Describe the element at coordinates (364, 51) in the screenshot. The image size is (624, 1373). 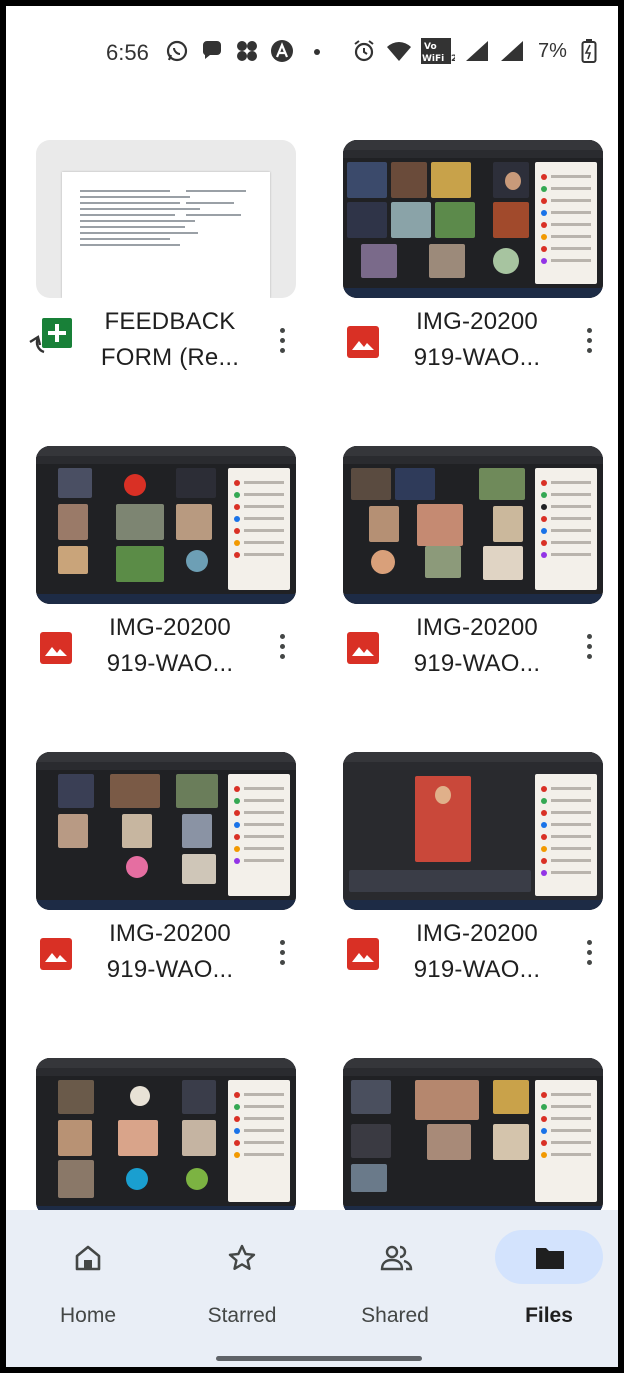
I see `alarm-icon` at that location.